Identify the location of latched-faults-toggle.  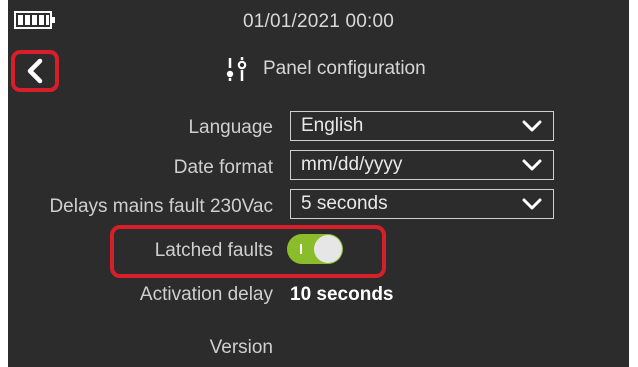
(315, 249).